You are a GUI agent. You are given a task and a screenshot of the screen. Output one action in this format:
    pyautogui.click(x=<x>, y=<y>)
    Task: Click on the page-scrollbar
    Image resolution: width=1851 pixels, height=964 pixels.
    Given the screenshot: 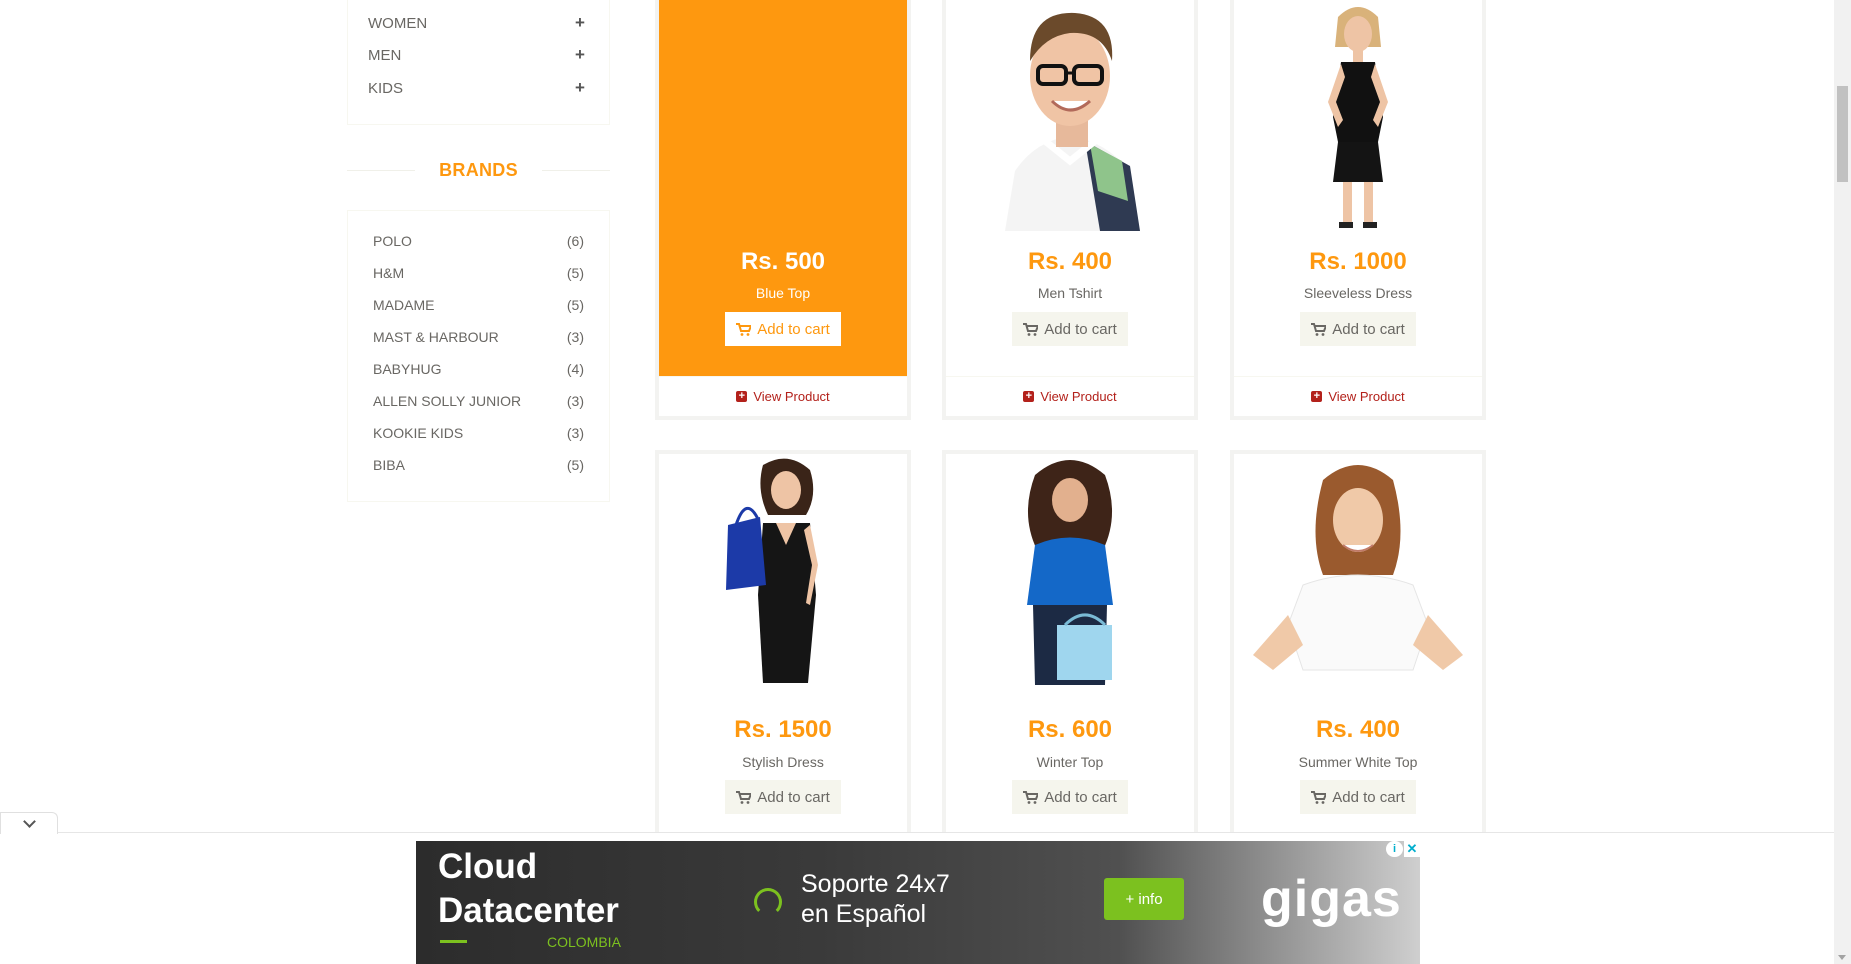 What is the action you would take?
    pyautogui.click(x=1842, y=482)
    